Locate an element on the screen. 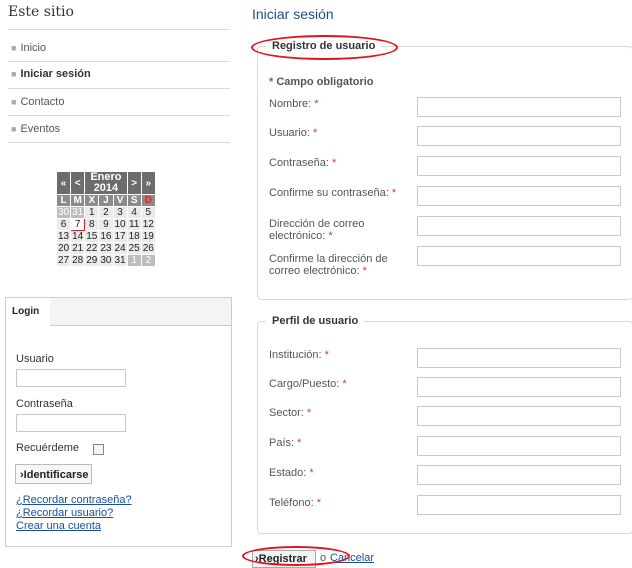 The width and height of the screenshot is (632, 568). calendar-day: 23 is located at coordinates (106, 248).